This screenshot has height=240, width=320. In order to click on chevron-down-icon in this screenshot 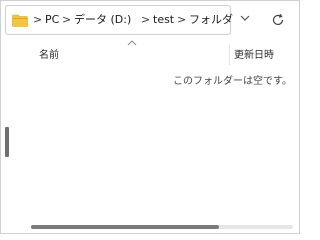, I will do `click(245, 18)`.